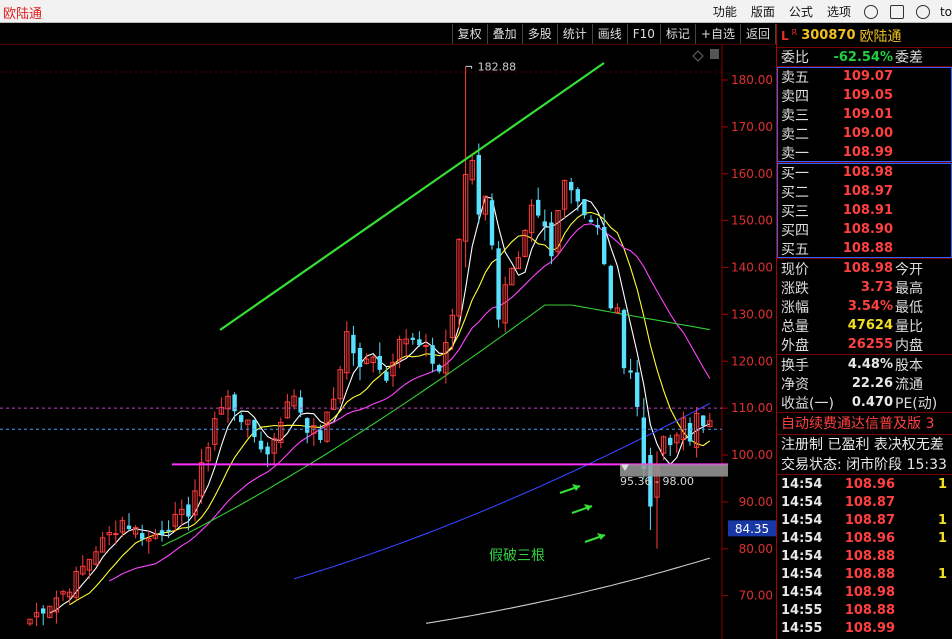 The height and width of the screenshot is (639, 952). I want to click on ask-row: 卖五 109.07, so click(864, 76).